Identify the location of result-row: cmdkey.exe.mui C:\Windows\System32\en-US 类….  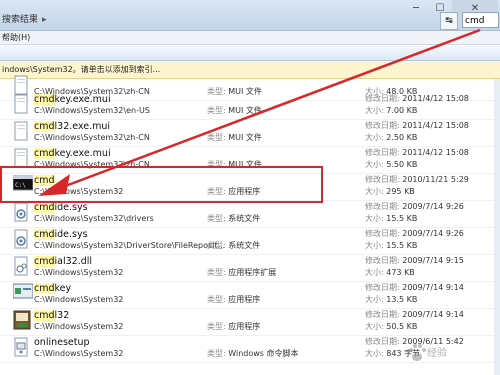
(250, 106).